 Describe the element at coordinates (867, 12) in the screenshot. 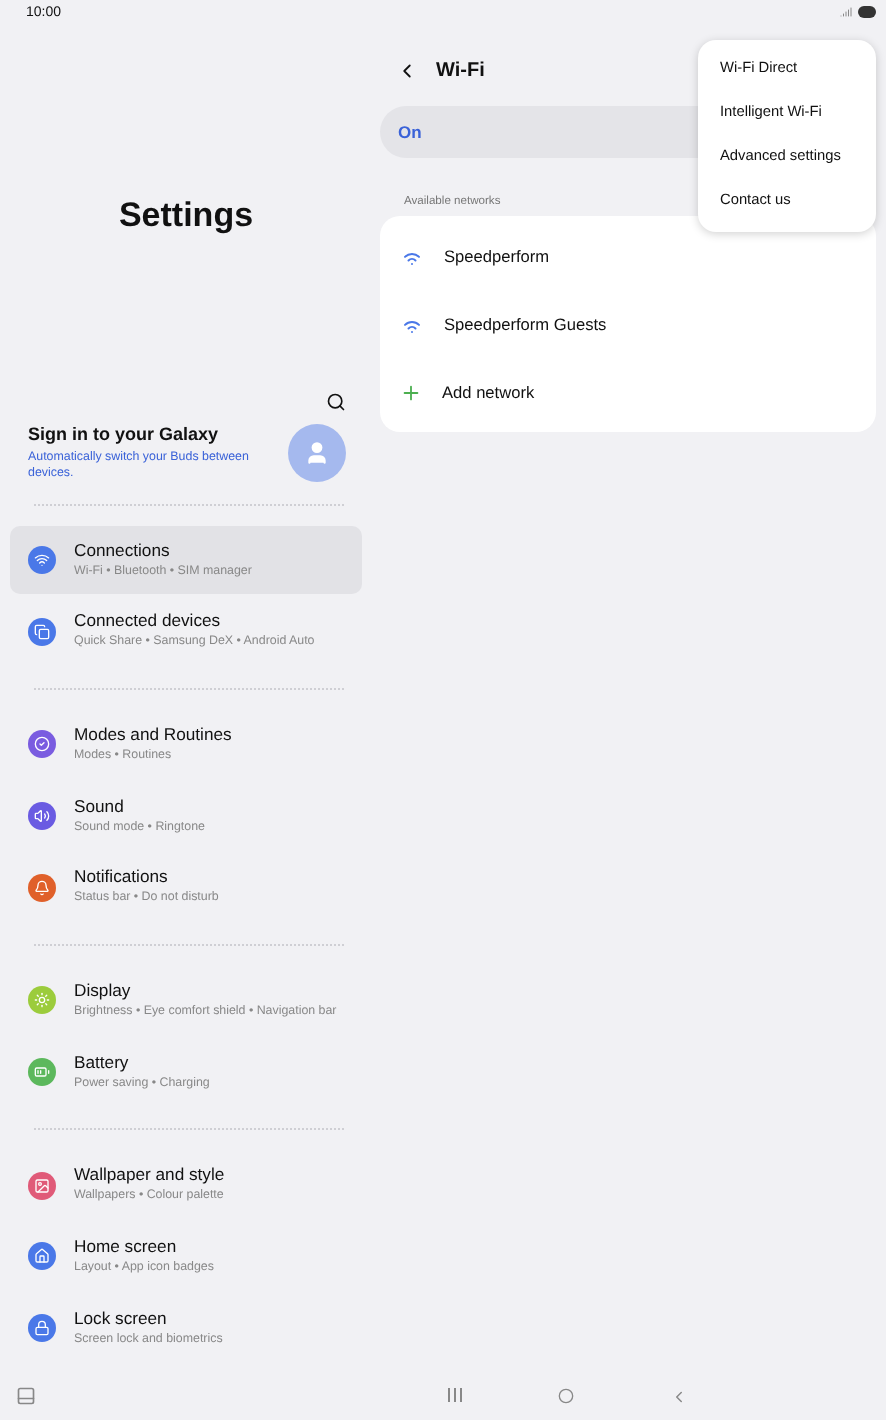

I see `battery-icon` at that location.